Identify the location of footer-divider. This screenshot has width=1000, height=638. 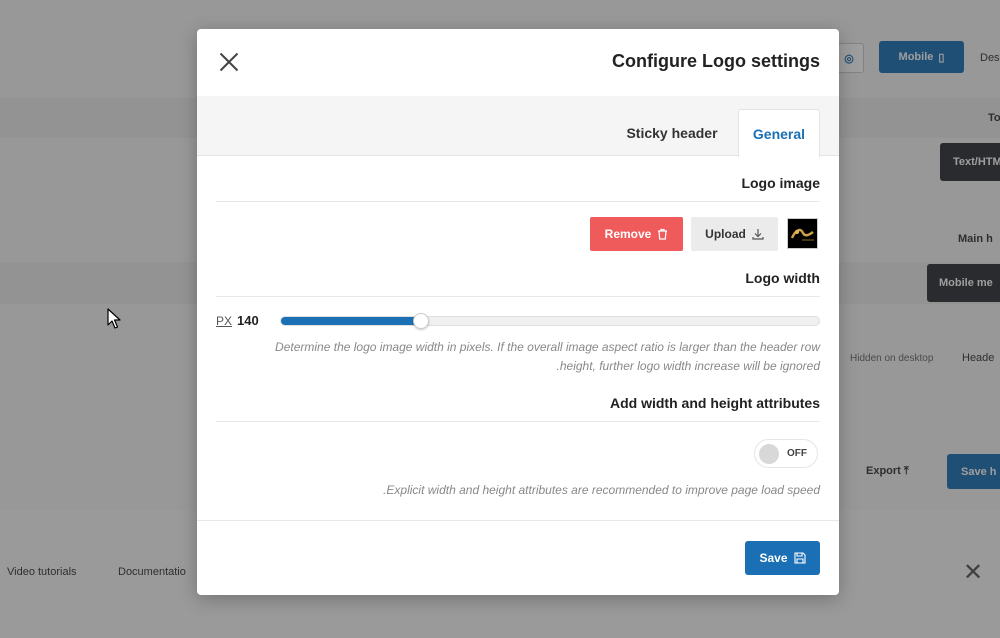
(518, 520).